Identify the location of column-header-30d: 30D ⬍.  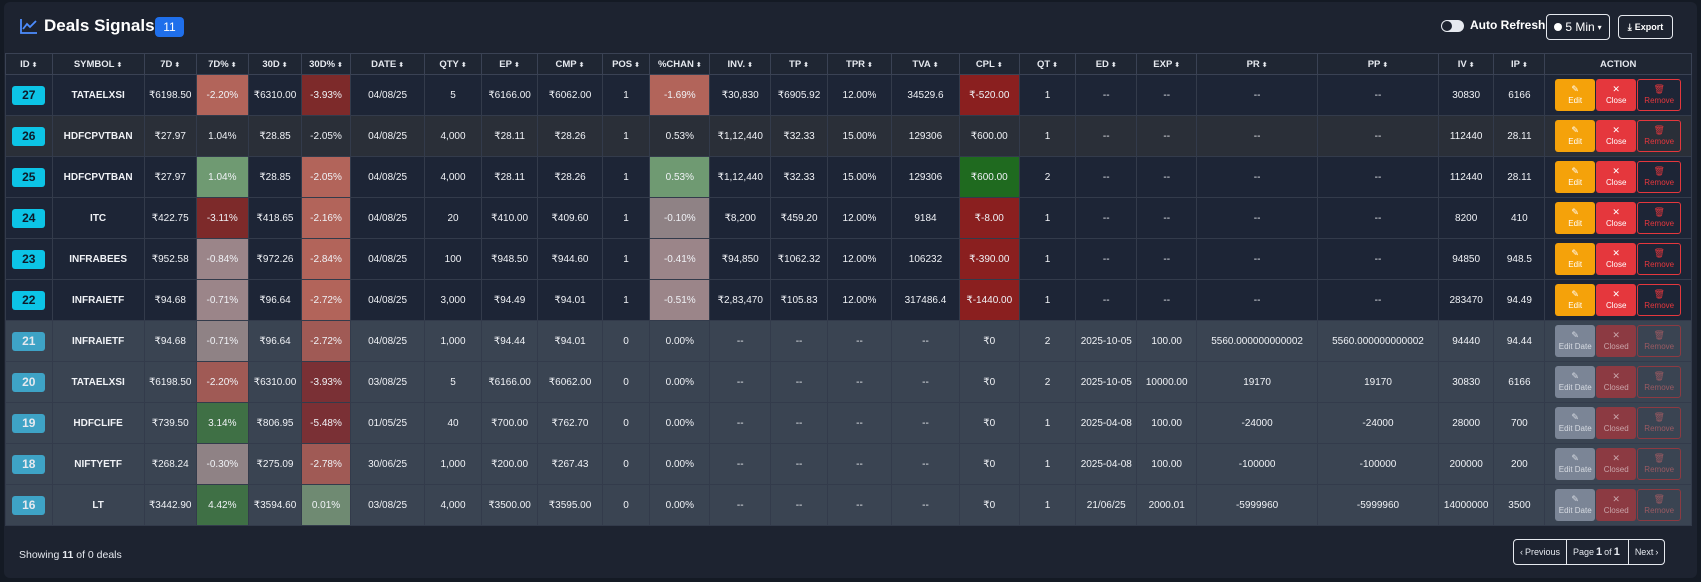
(275, 64).